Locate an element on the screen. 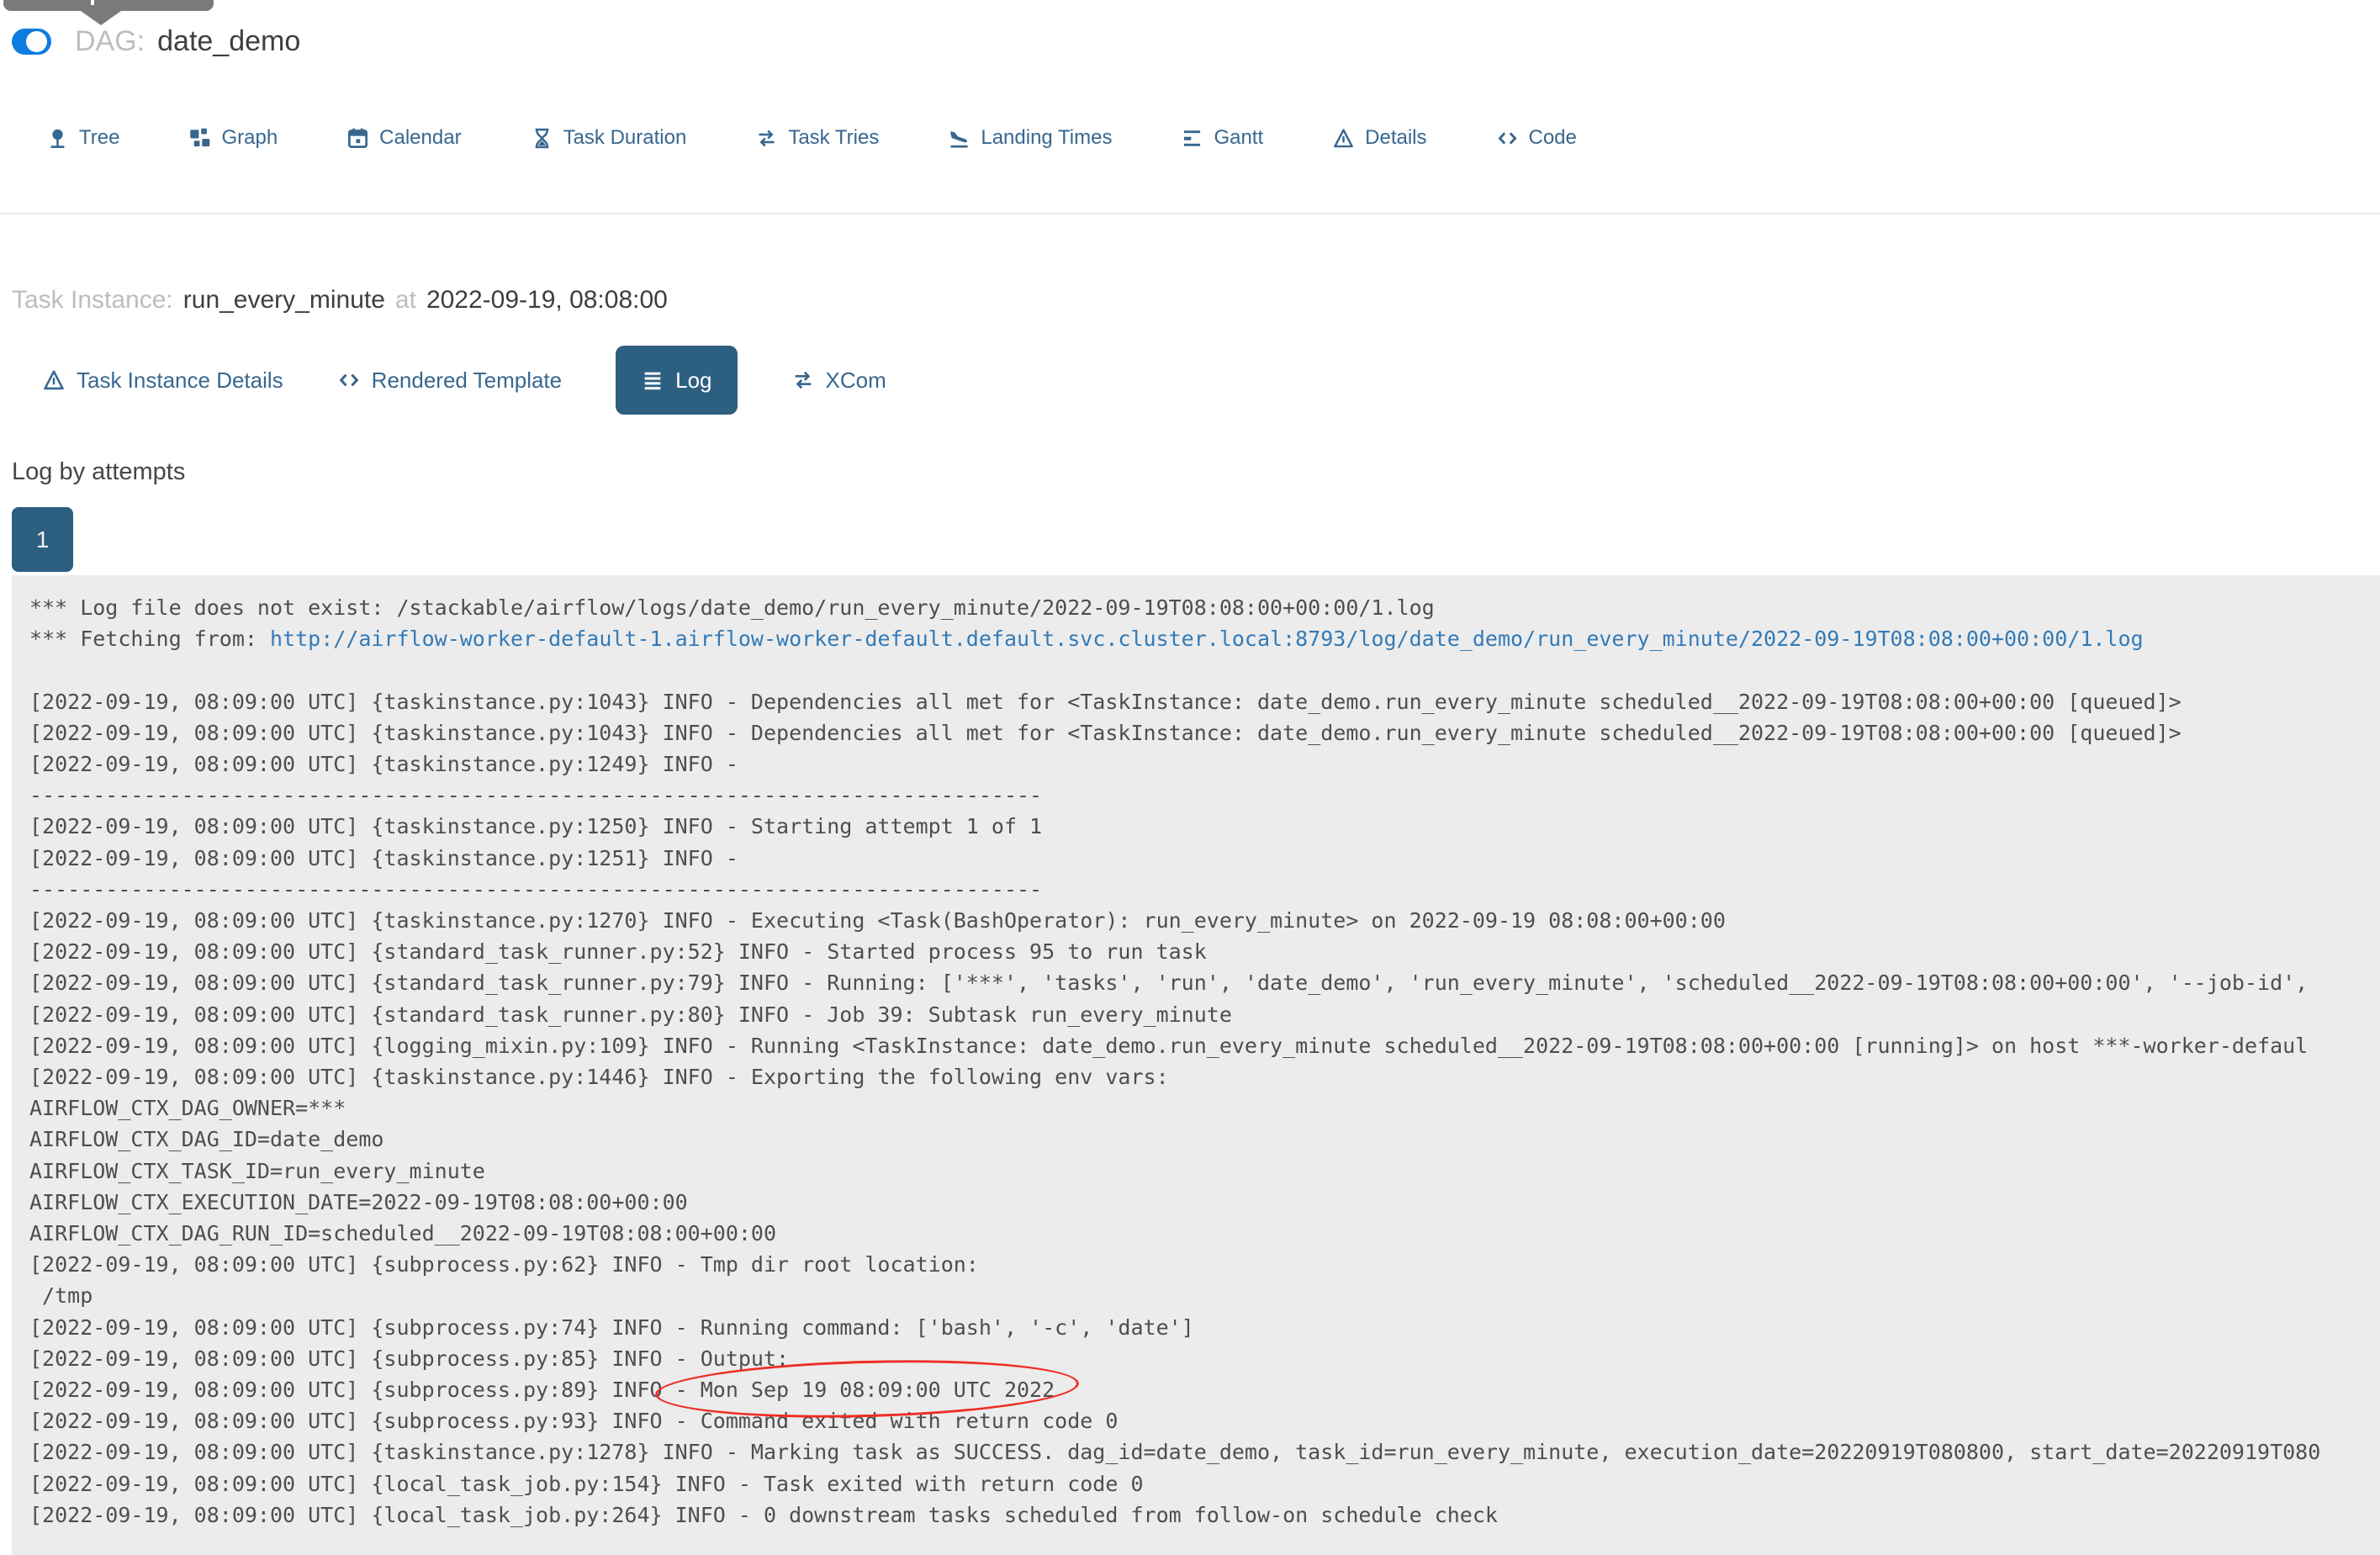 This screenshot has height=1555, width=2380. dag-pause-toggle is located at coordinates (31, 42).